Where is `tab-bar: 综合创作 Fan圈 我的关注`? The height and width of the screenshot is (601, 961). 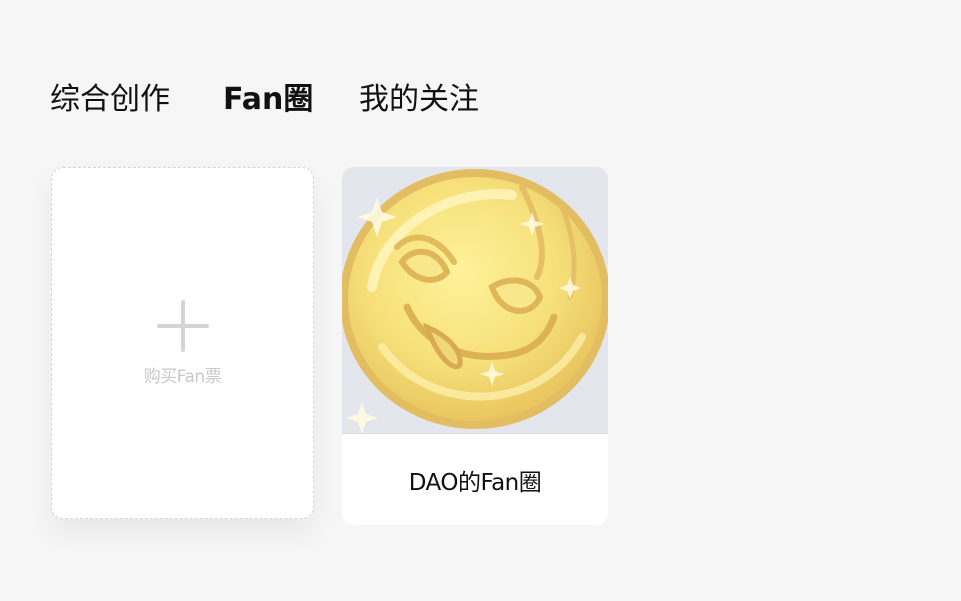 tab-bar: 综合创作 Fan圈 我的关注 is located at coordinates (274, 100).